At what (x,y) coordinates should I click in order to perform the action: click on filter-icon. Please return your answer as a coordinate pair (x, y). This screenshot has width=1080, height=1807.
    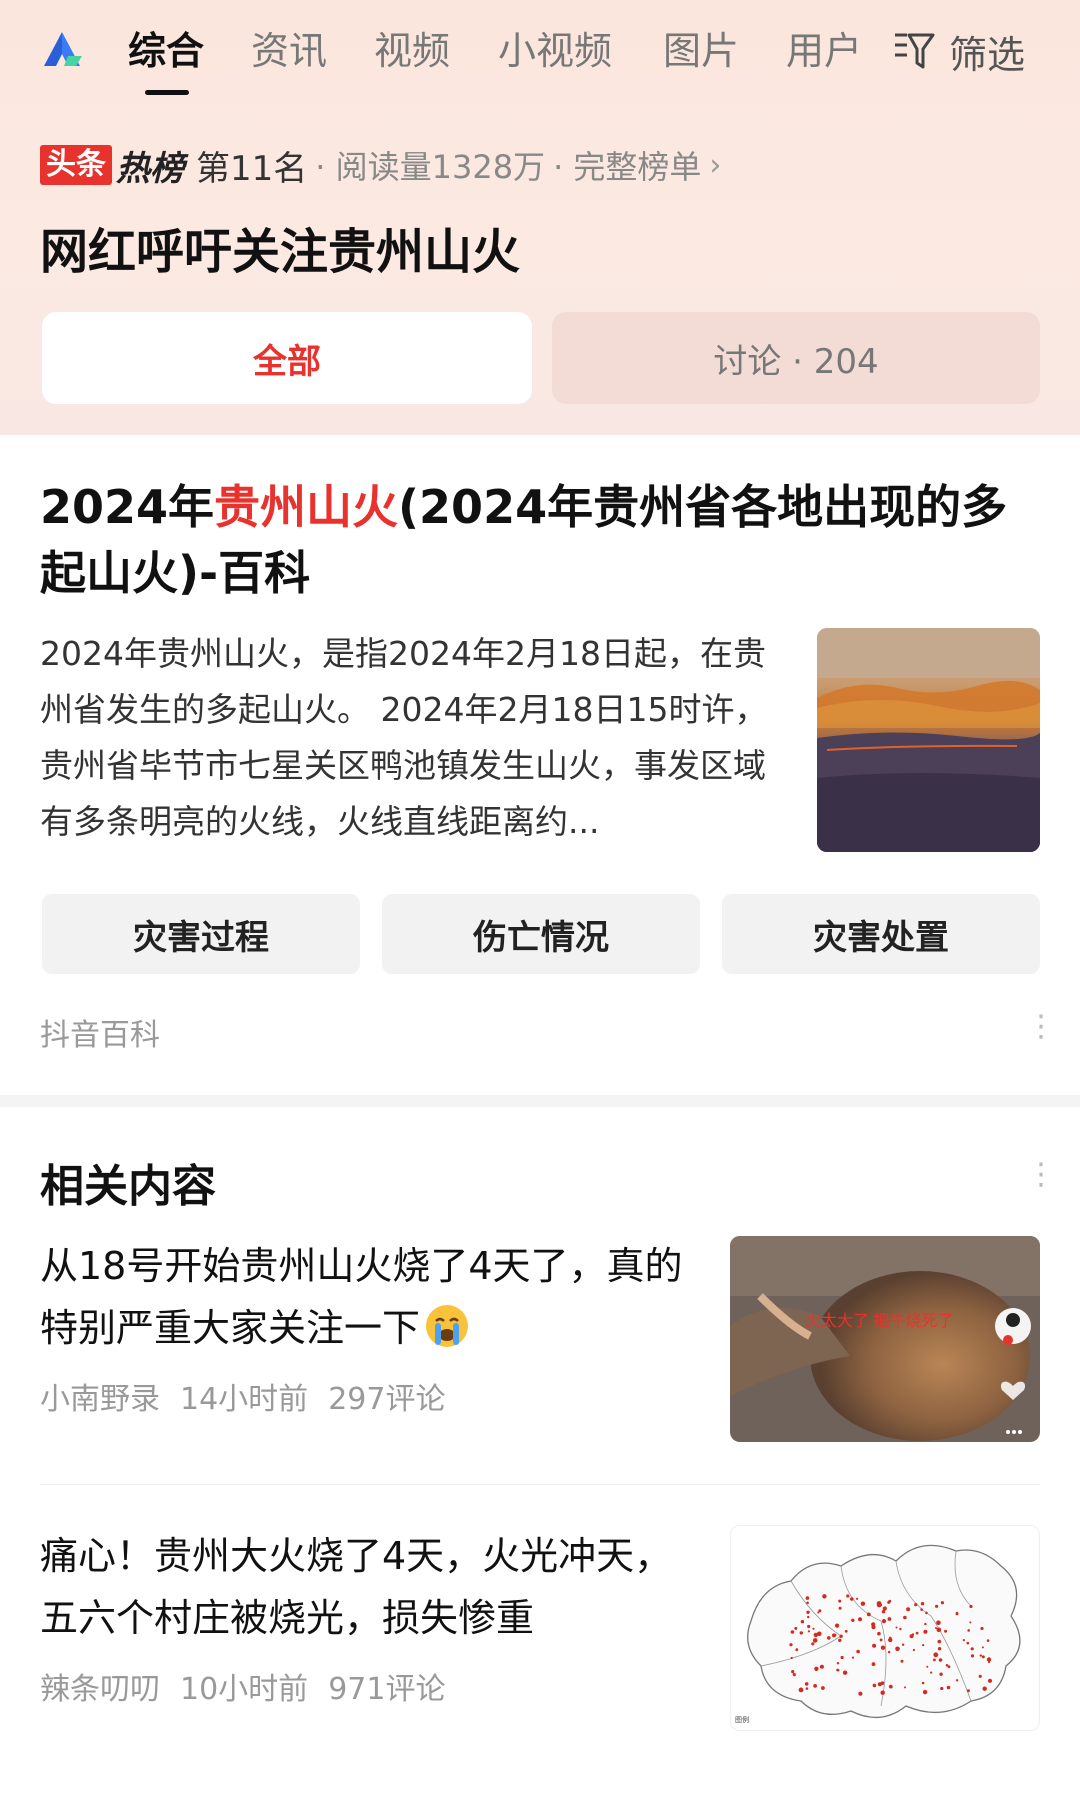
    Looking at the image, I should click on (915, 51).